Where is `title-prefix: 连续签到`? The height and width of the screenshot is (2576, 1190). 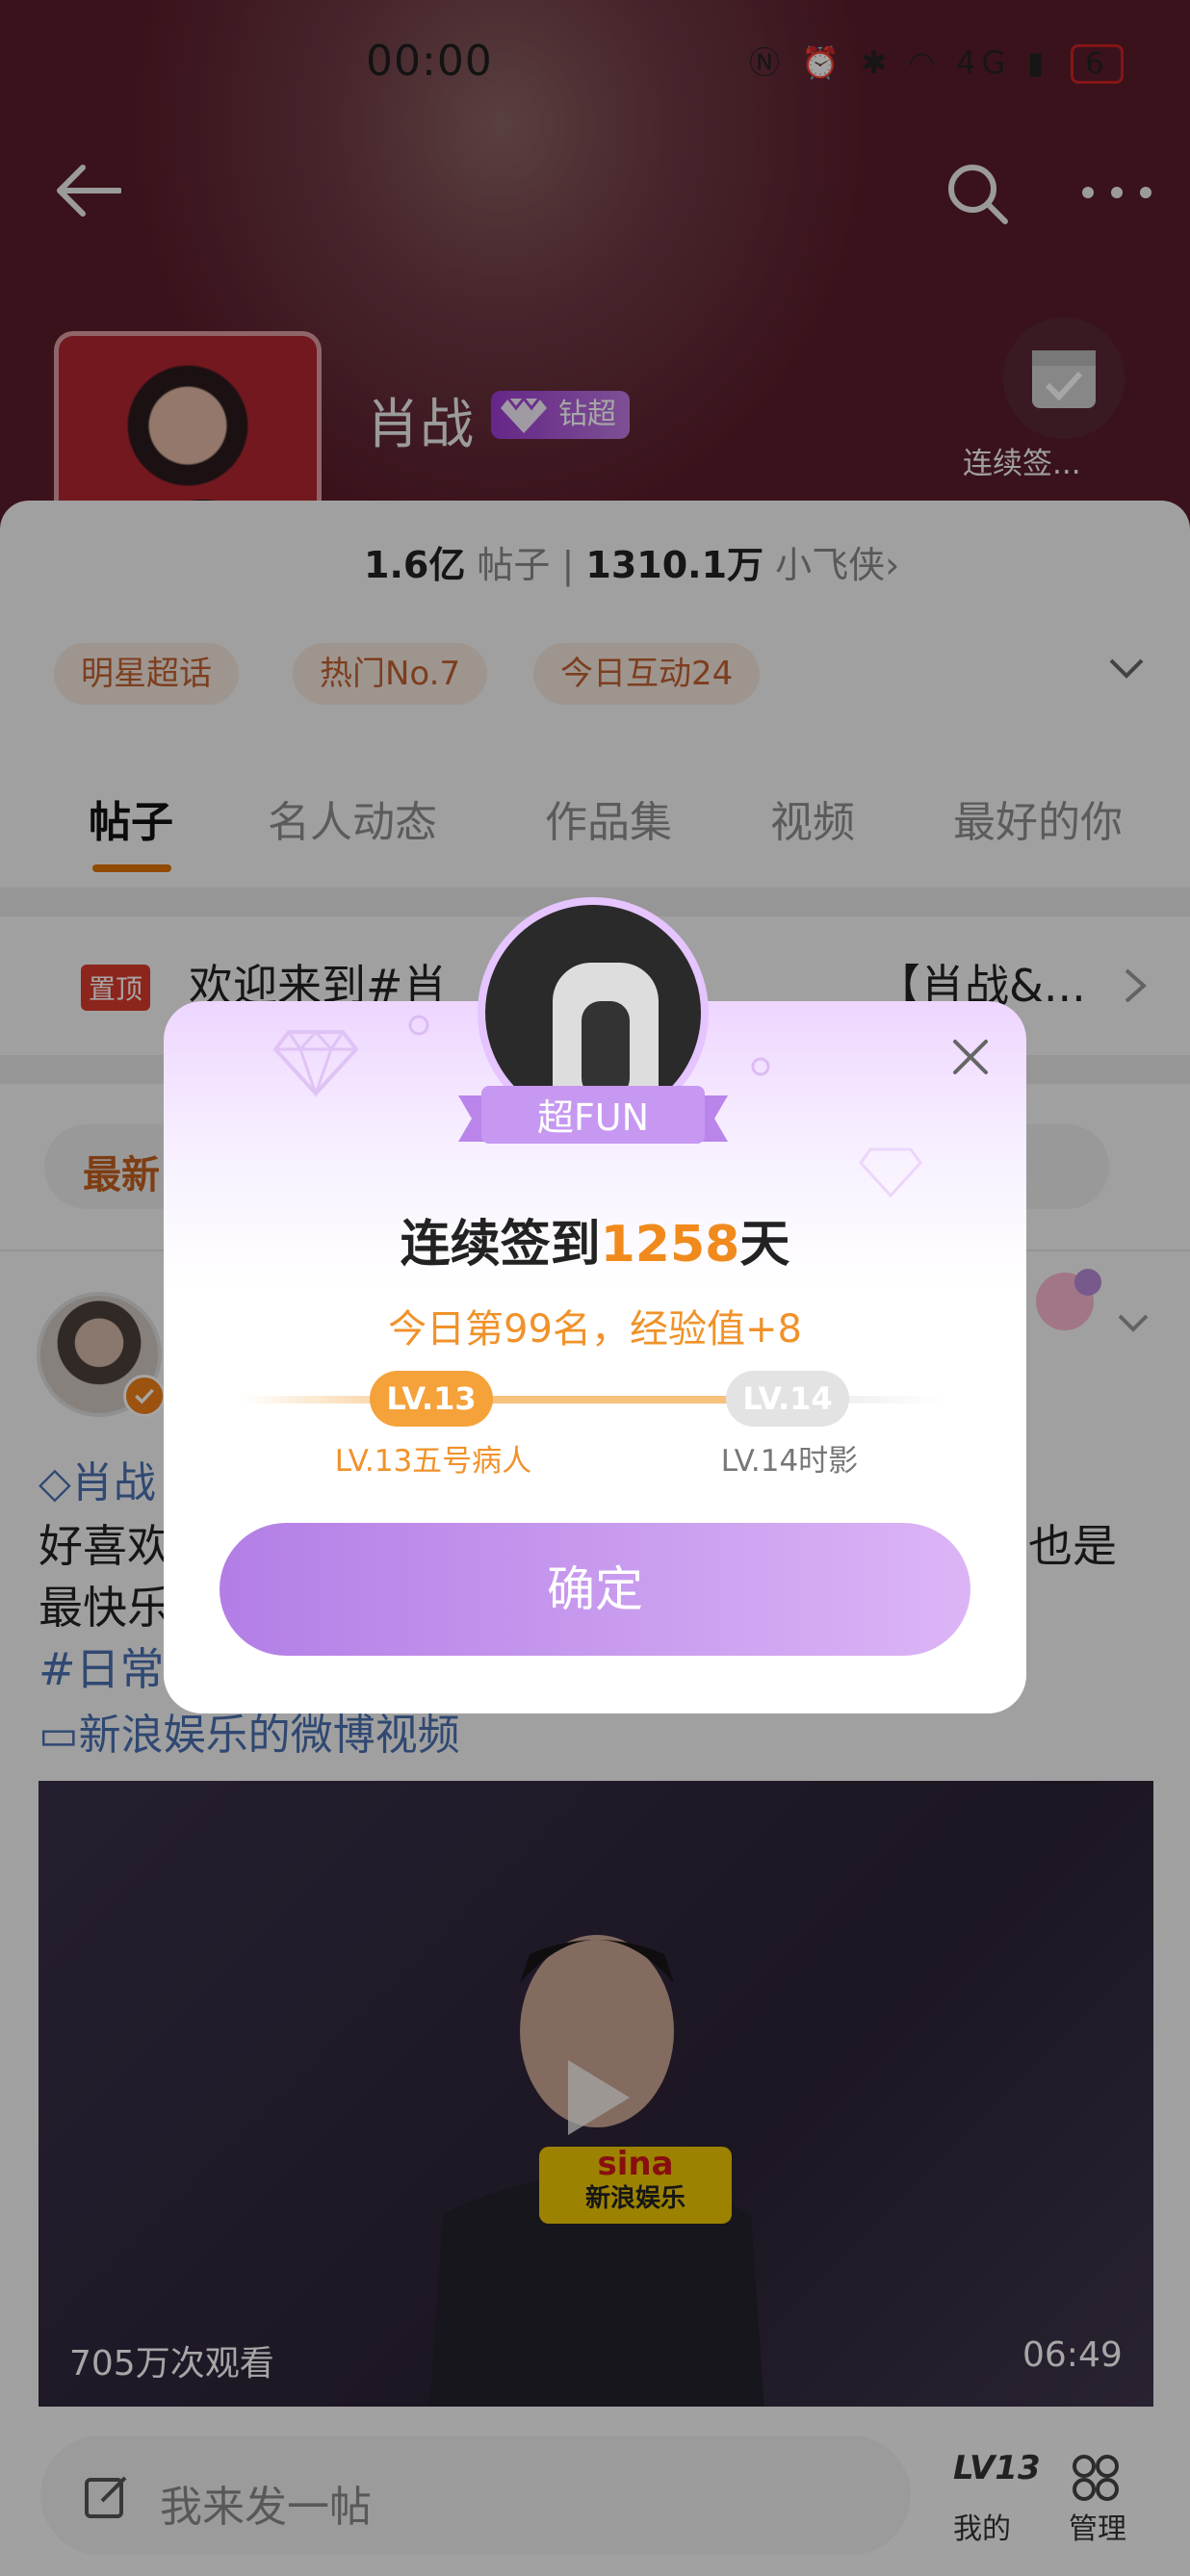
title-prefix: 连续签到 is located at coordinates (501, 1245).